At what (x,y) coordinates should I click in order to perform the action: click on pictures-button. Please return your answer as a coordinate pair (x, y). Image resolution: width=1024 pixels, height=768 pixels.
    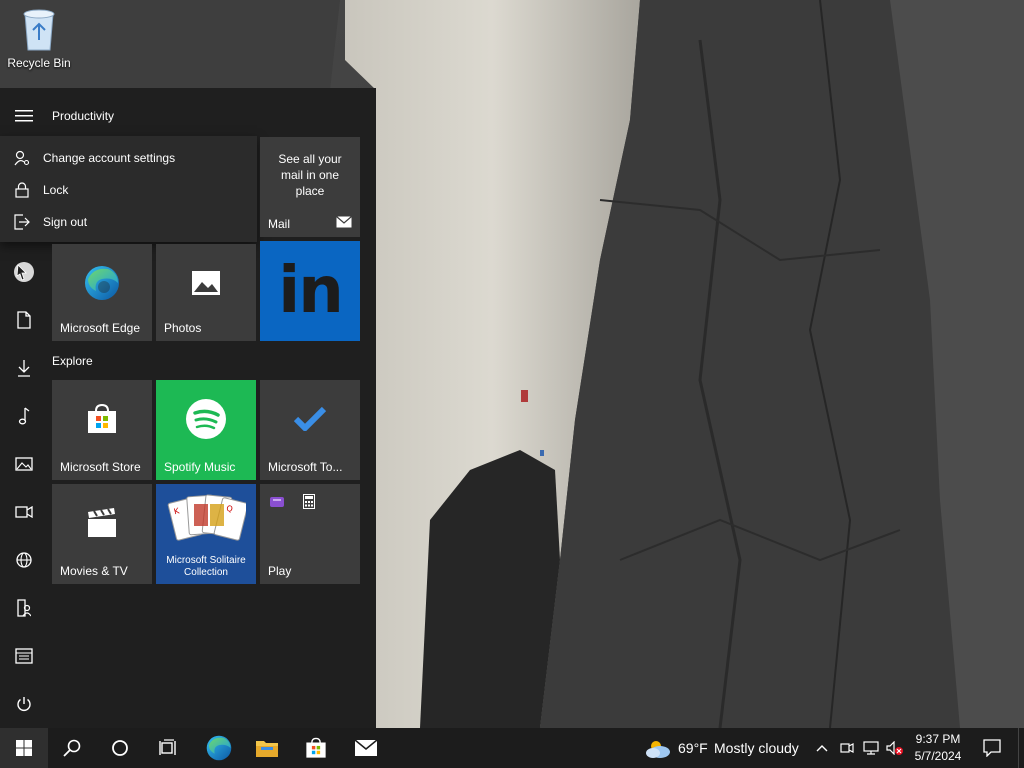
    Looking at the image, I should click on (24, 464).